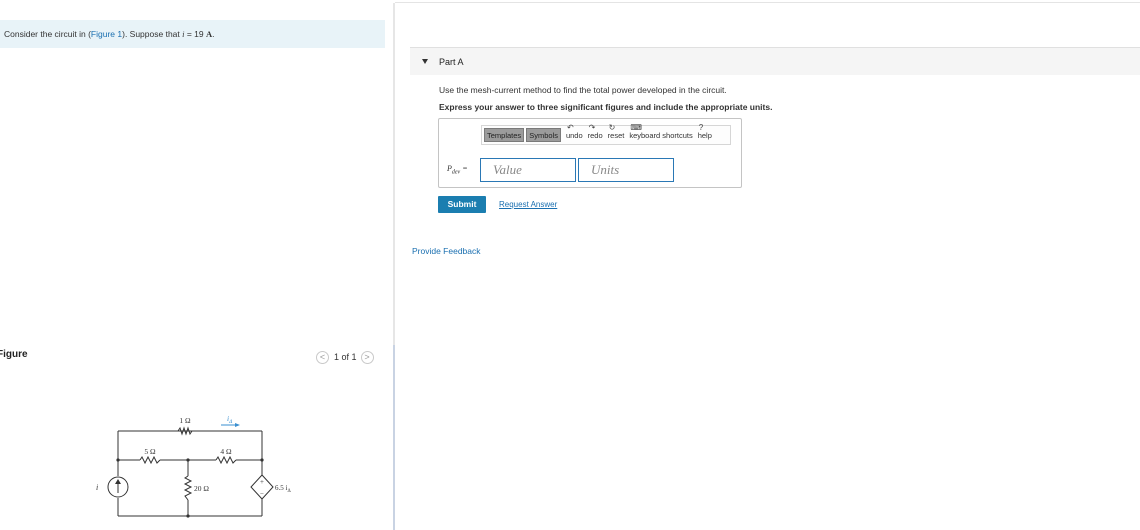  I want to click on circuit-diagram: + − 1 Ω 5 Ω 4 Ω 20 Ω iΔ i 6.5 iΔ, so click(193, 466).